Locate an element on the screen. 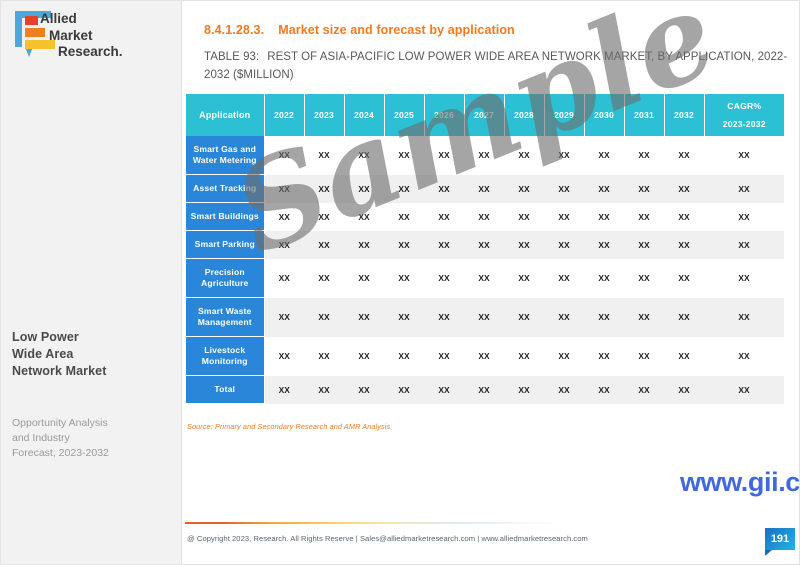 The width and height of the screenshot is (800, 565). table-row: Total XX XX XX XX XX XX XX XX XX XX XX XX is located at coordinates (485, 389).